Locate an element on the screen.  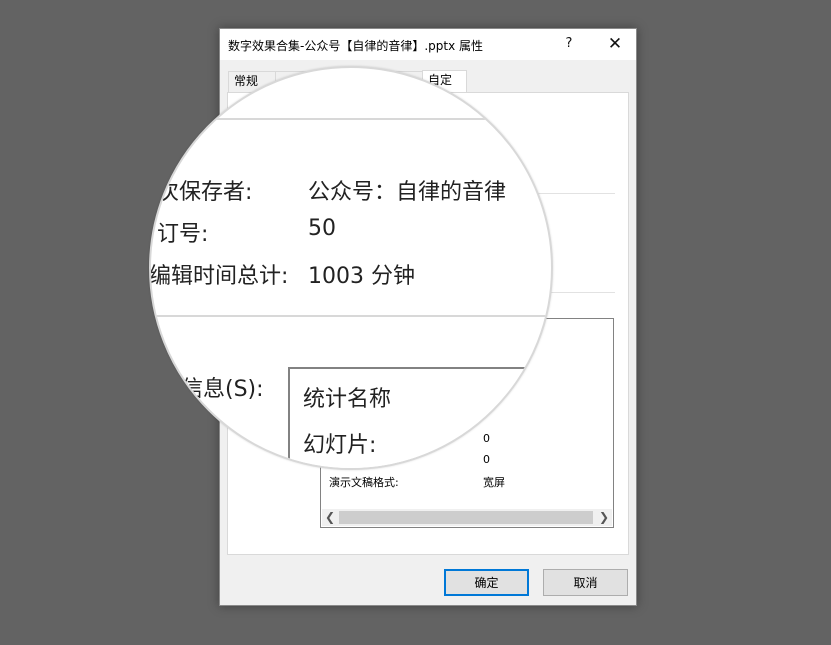
ok-button: 确定 is located at coordinates (486, 582).